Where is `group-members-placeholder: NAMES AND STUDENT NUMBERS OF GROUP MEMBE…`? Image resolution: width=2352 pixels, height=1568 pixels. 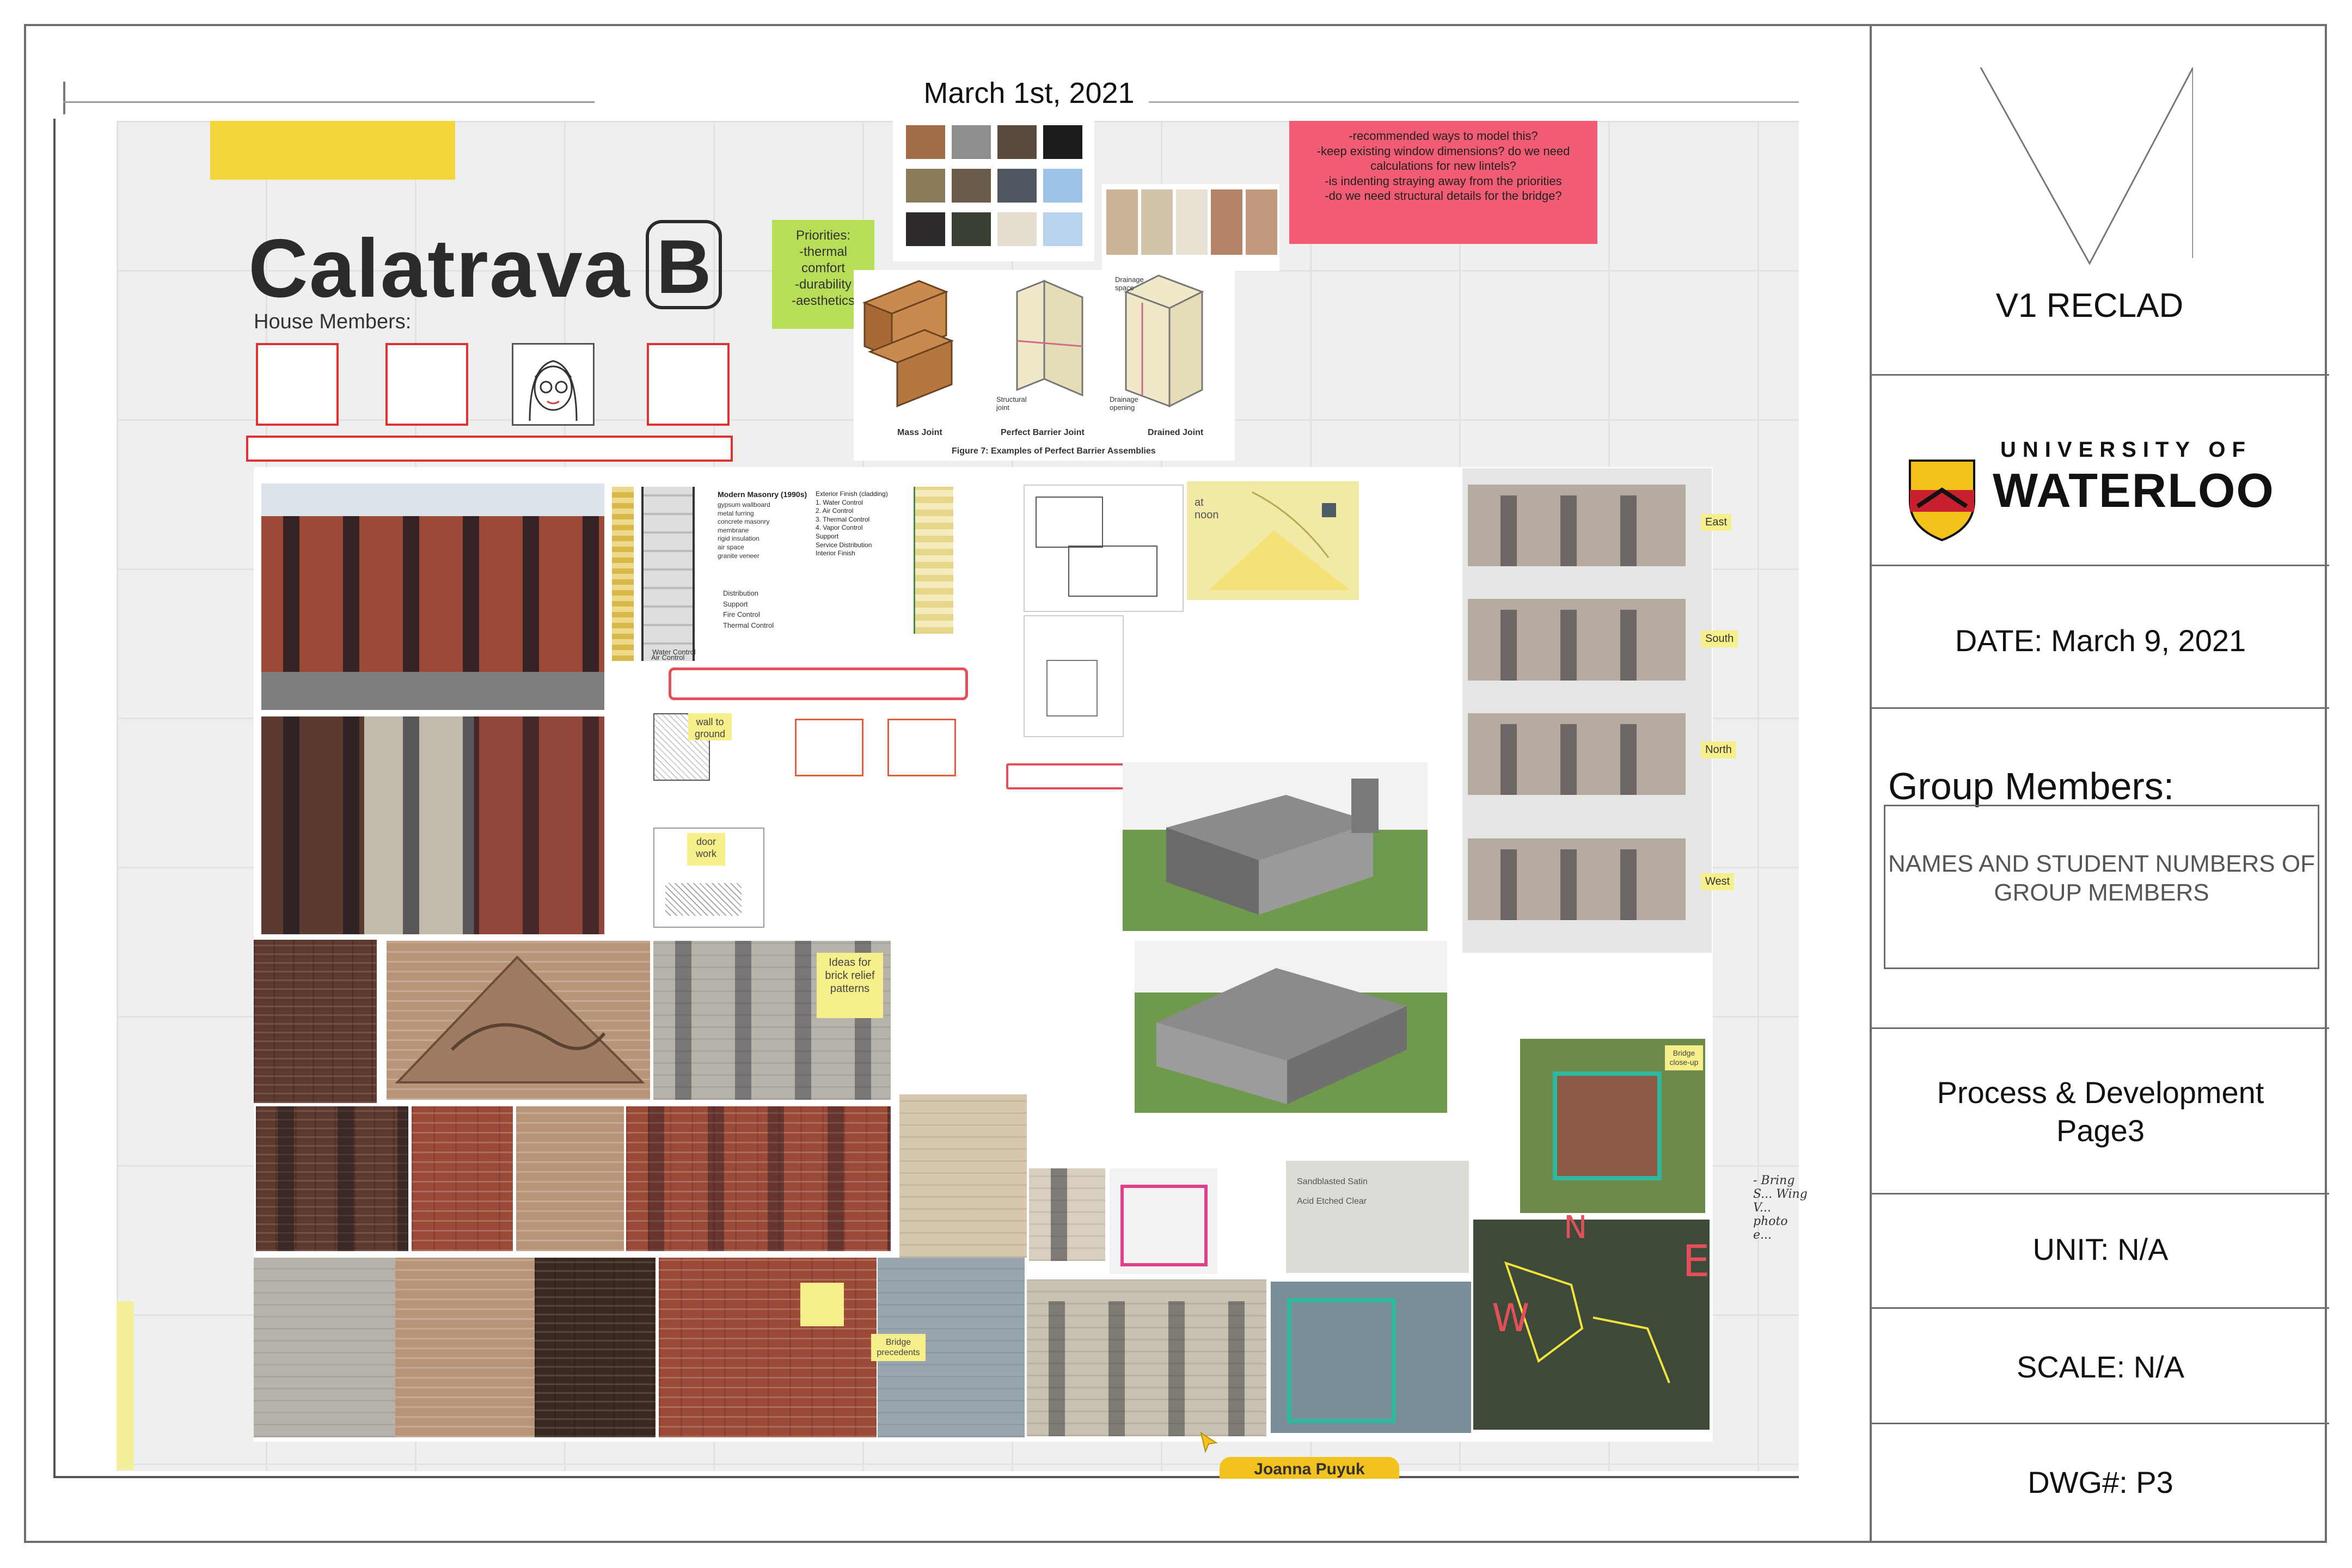
group-members-placeholder: NAMES AND STUDENT NUMBERS OF GROUP MEMBE… is located at coordinates (2101, 878).